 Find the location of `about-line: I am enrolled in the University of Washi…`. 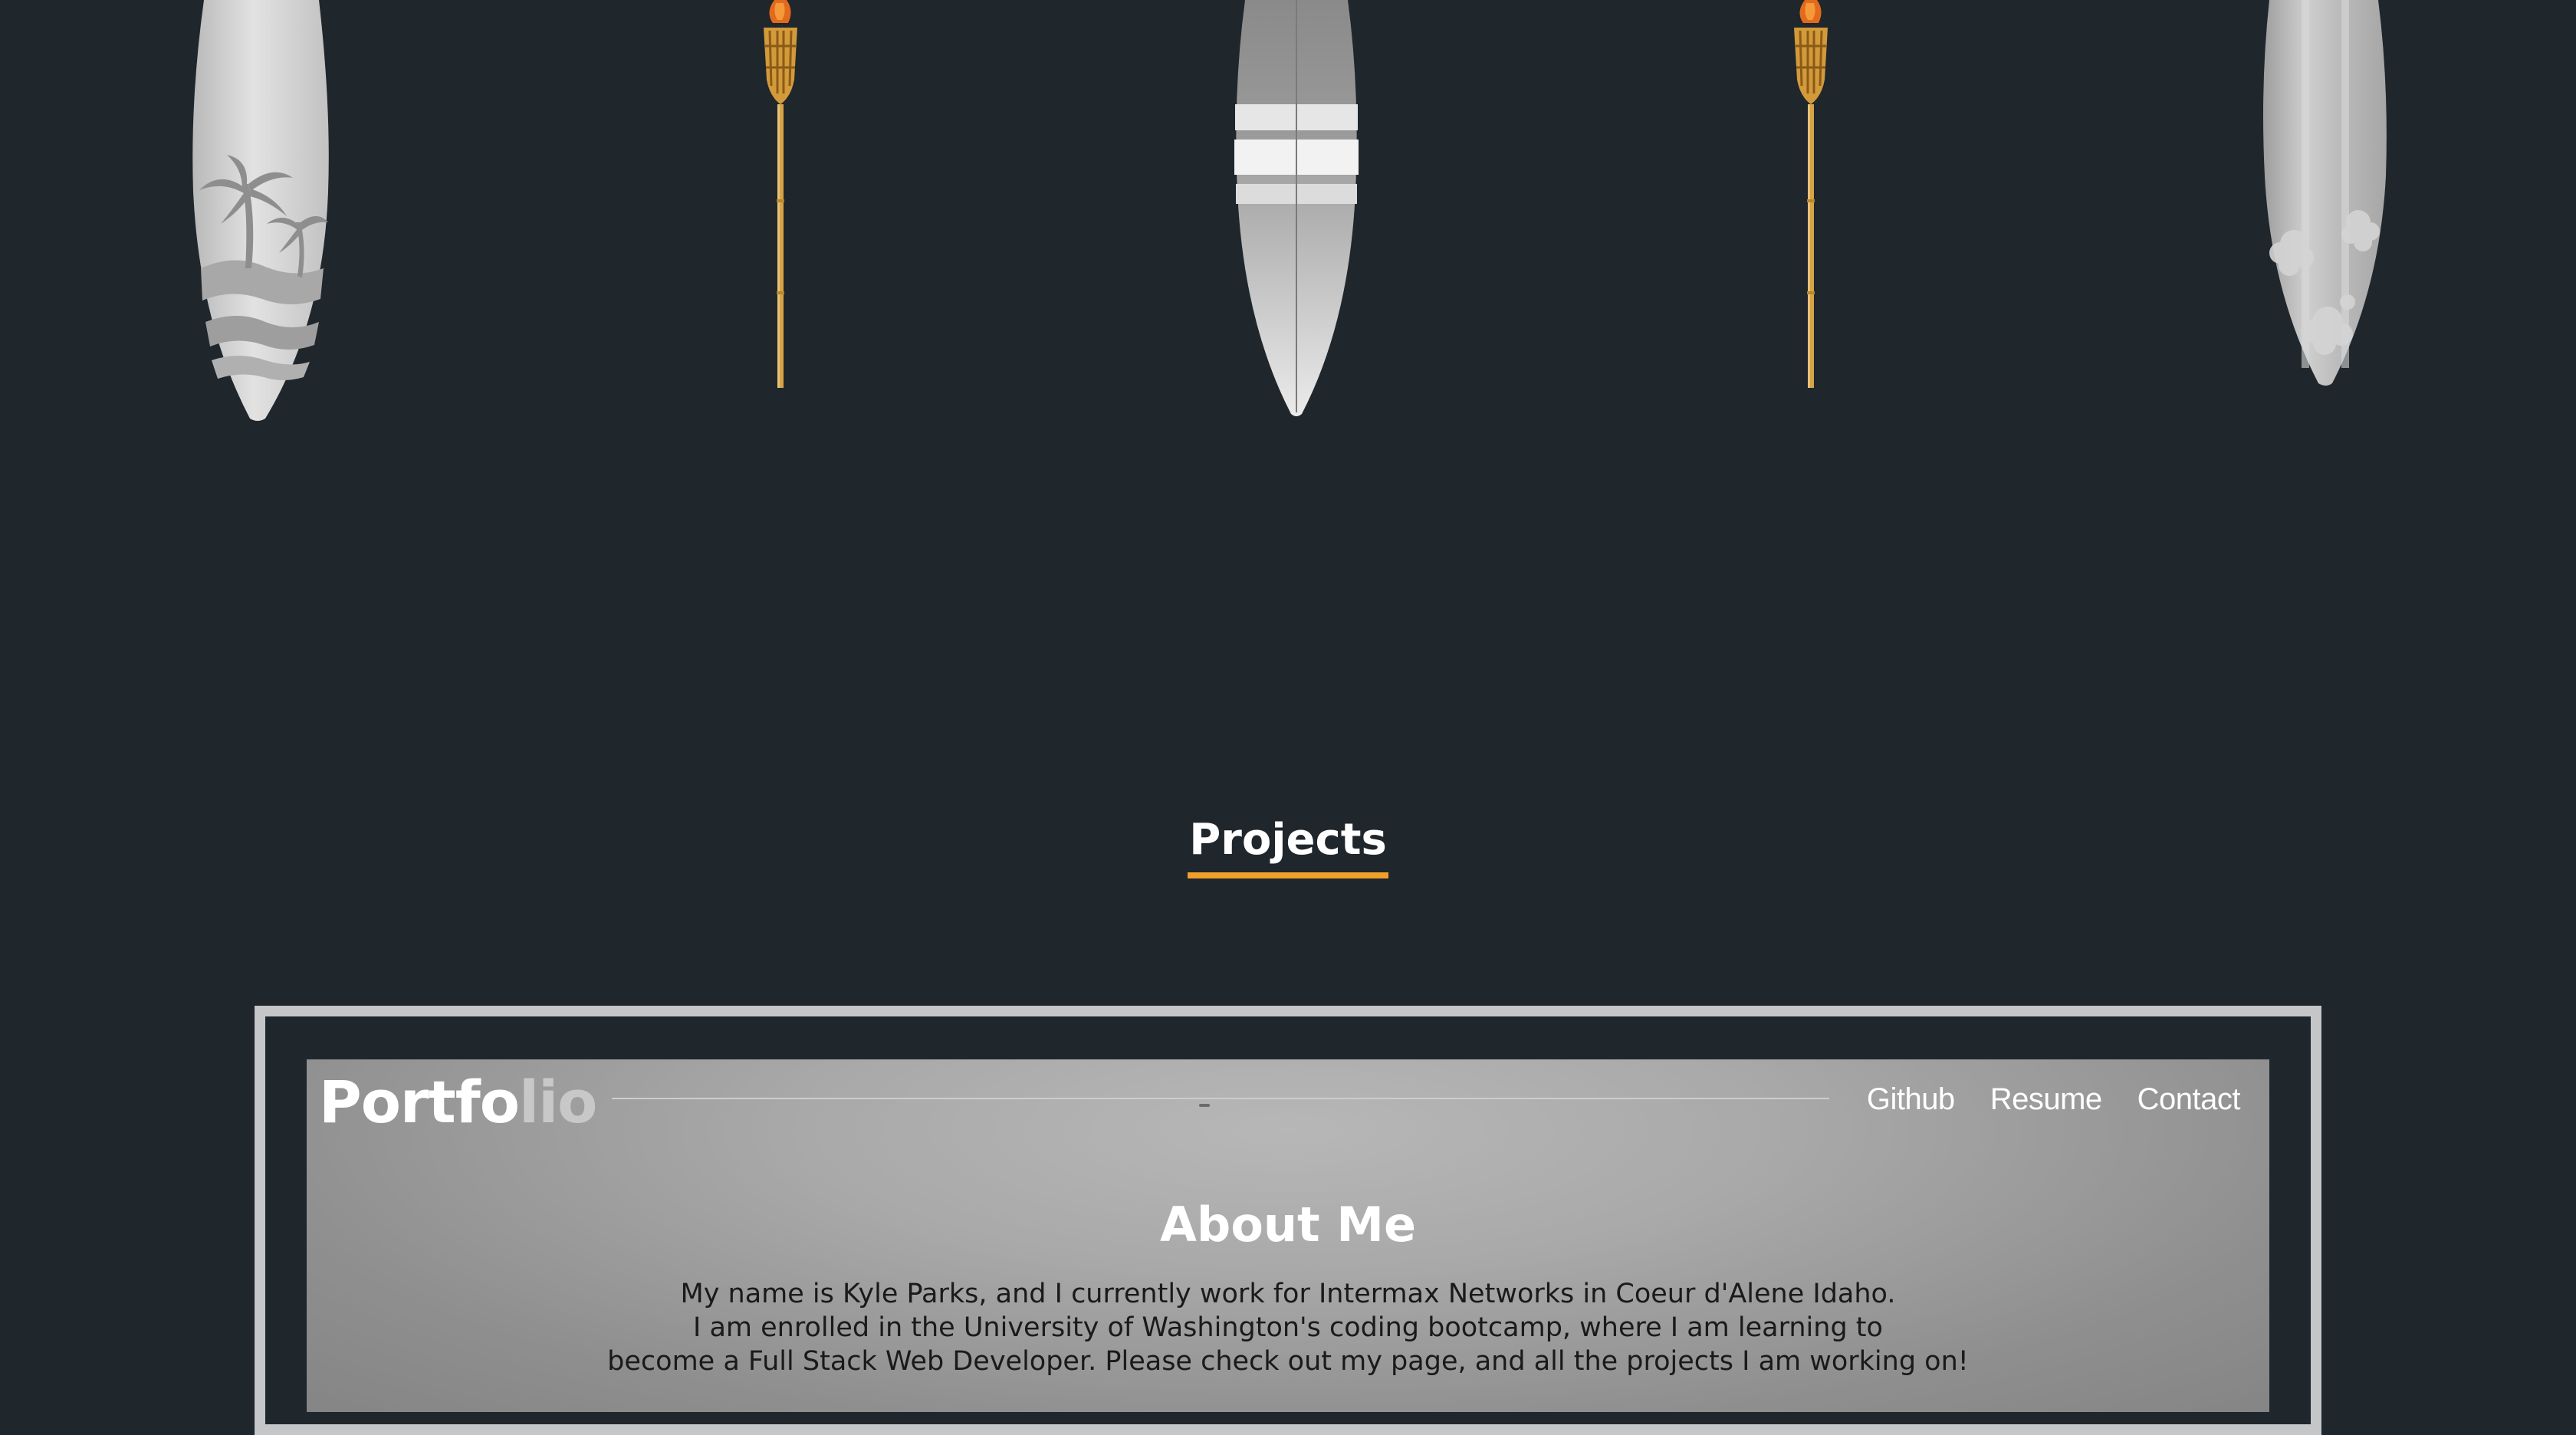

about-line: I am enrolled in the University of Washi… is located at coordinates (1288, 1327).